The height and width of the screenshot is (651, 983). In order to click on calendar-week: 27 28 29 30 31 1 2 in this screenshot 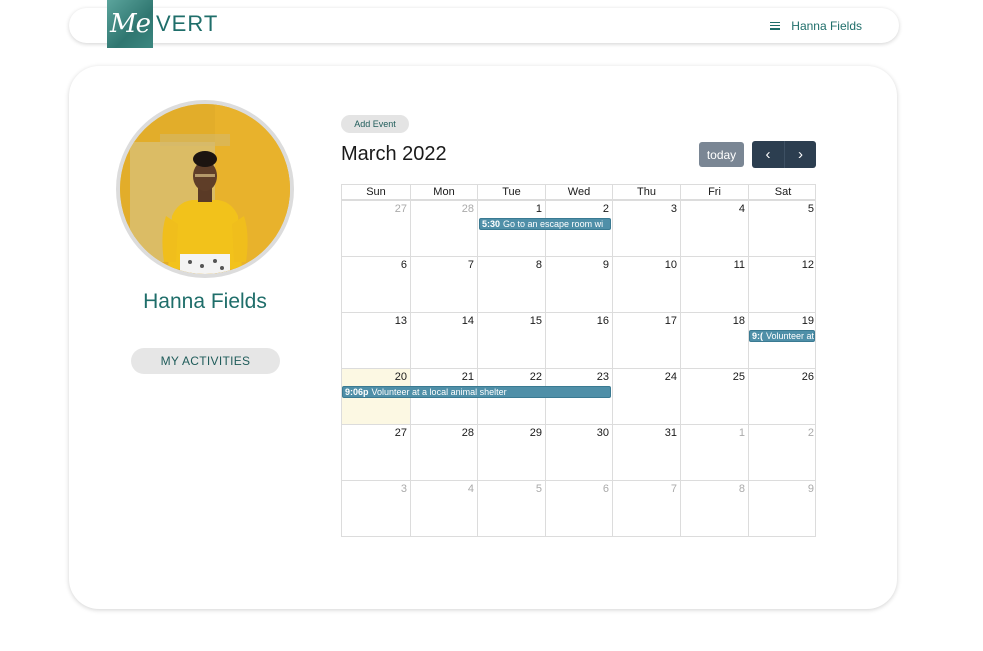, I will do `click(578, 452)`.